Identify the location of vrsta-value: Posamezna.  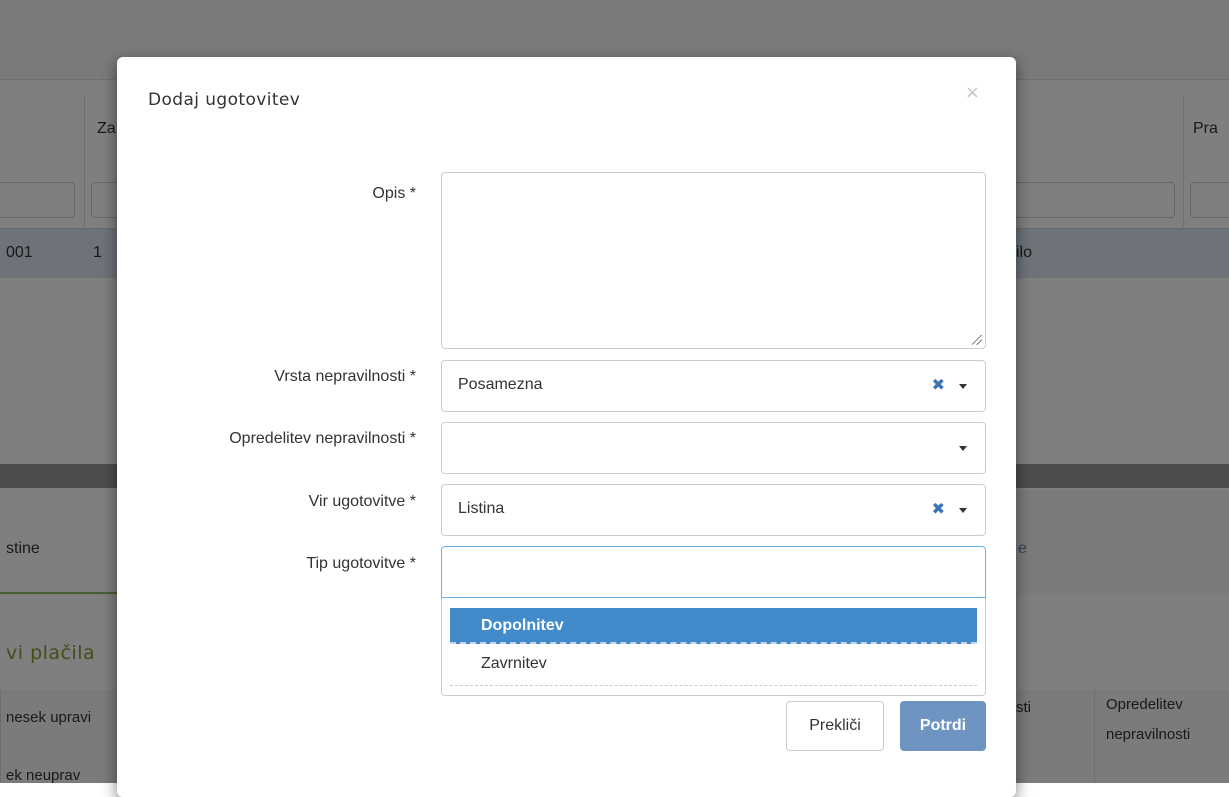
(500, 384).